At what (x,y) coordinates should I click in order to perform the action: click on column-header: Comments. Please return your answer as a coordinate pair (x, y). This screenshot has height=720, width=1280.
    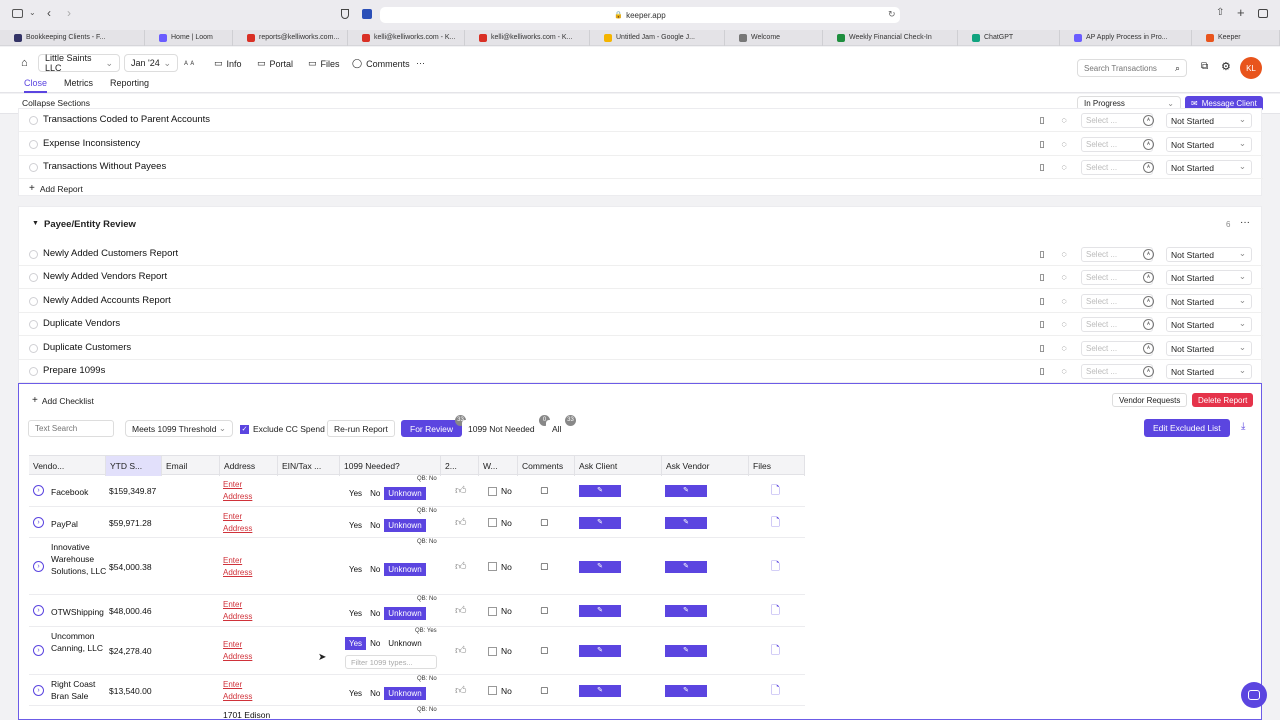
    Looking at the image, I should click on (546, 466).